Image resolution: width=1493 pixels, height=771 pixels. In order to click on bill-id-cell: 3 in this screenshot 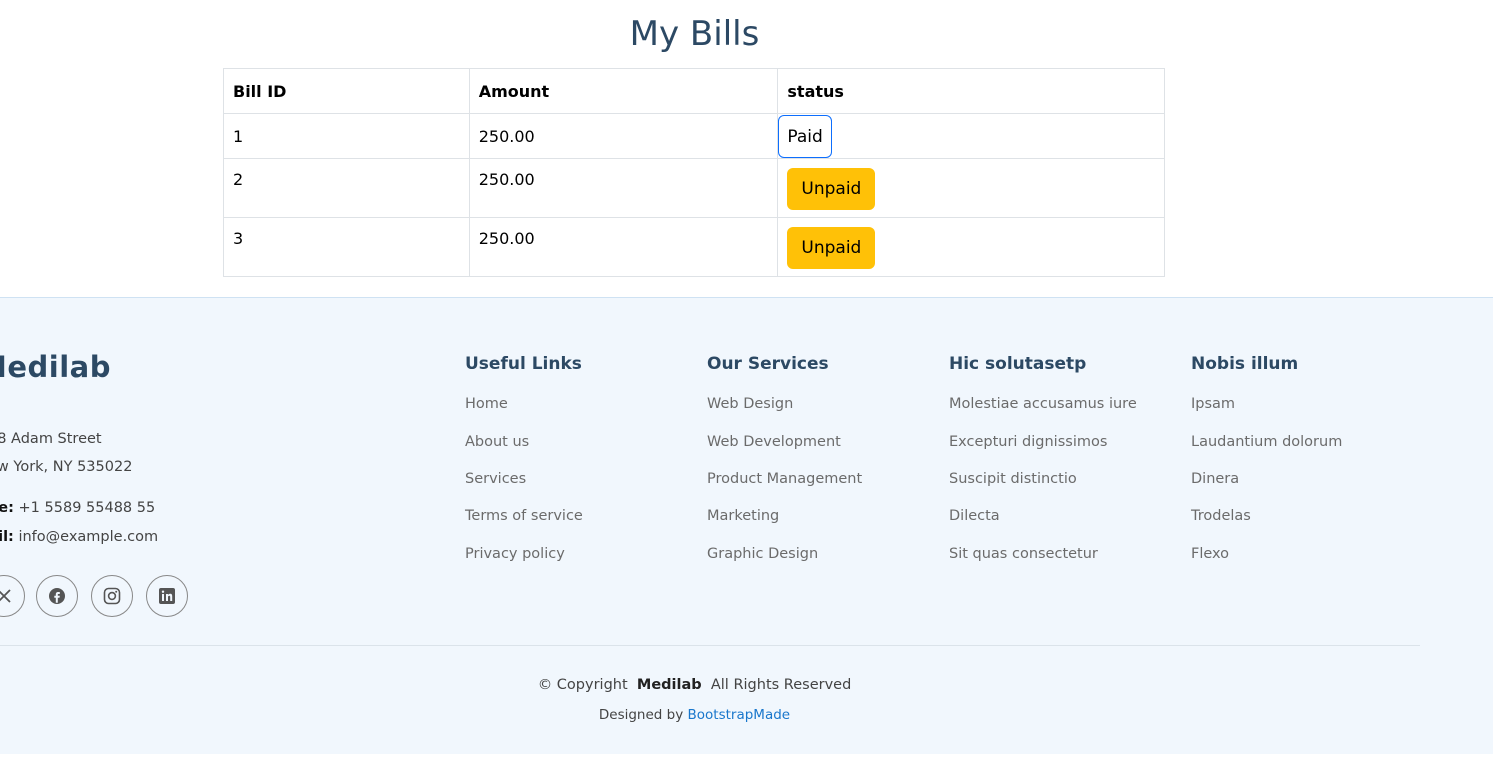, I will do `click(346, 247)`.